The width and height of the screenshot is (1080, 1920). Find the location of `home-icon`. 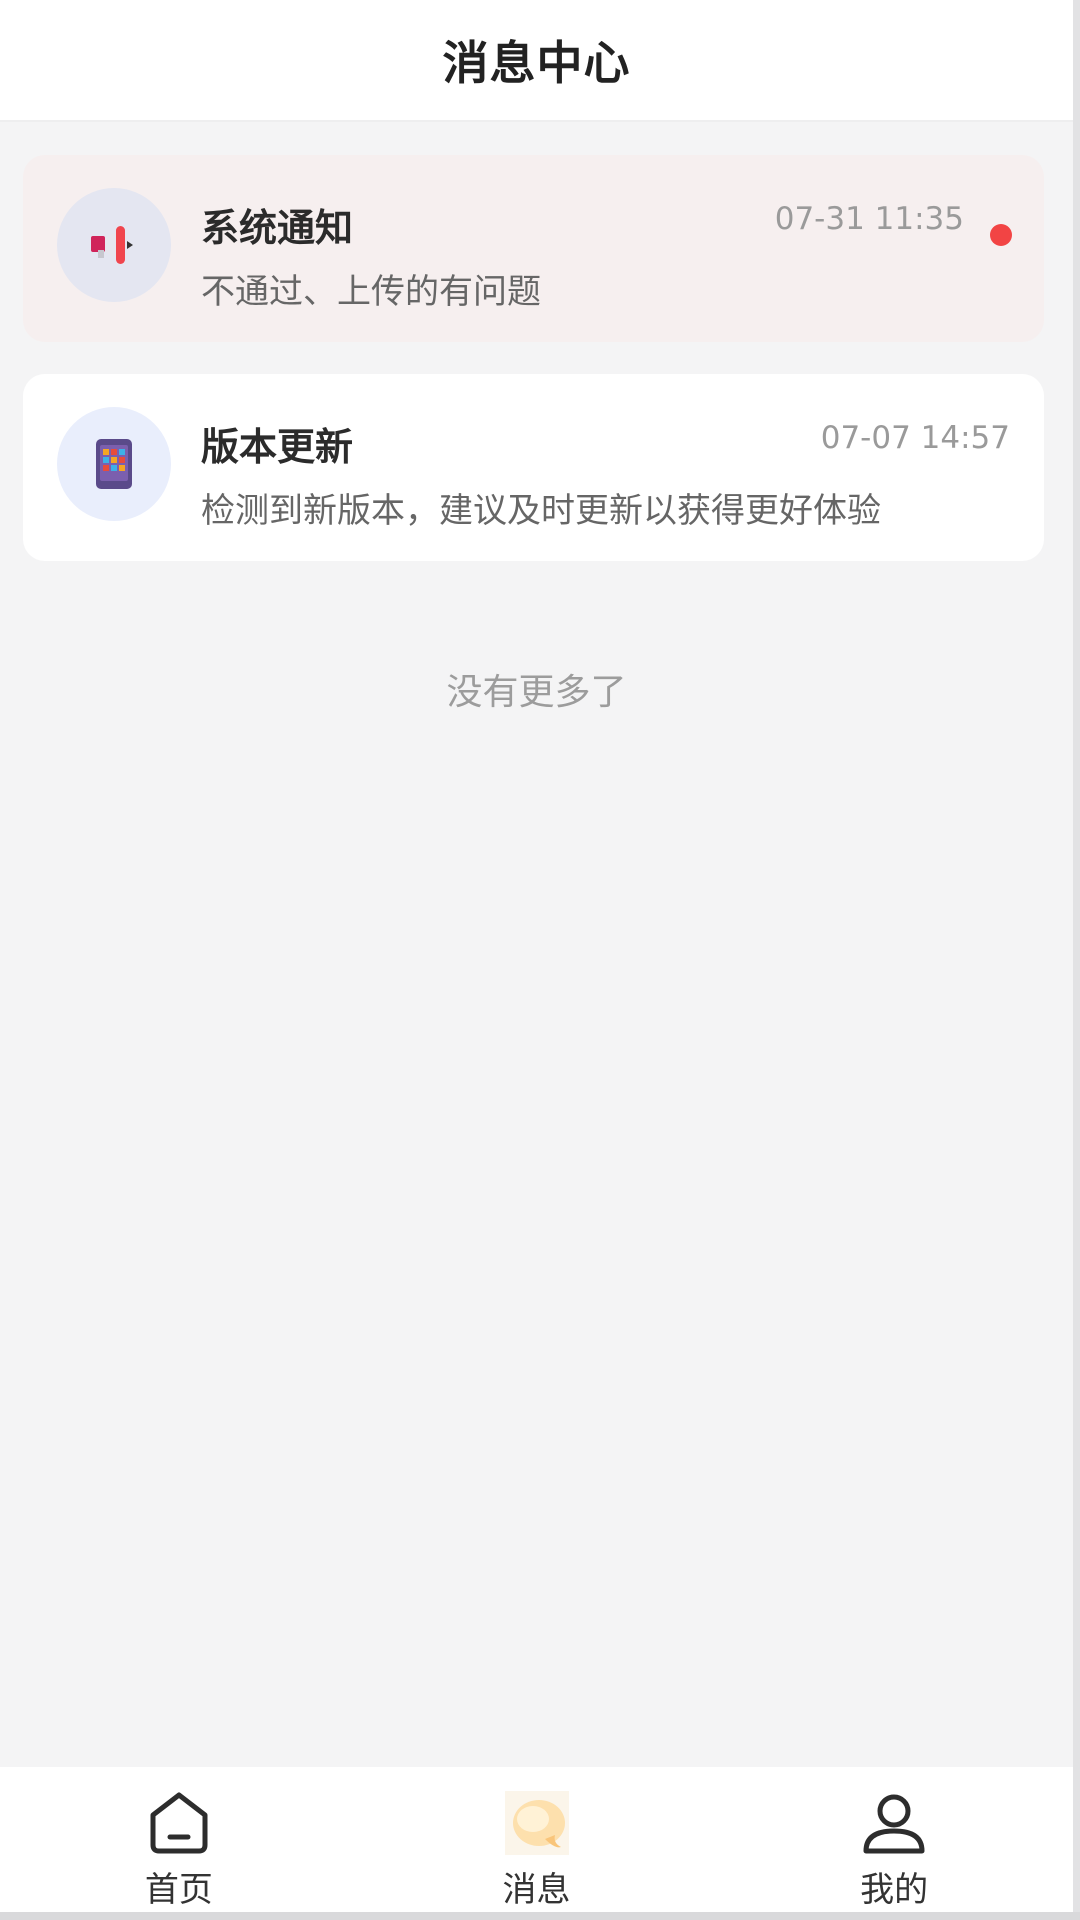

home-icon is located at coordinates (179, 1823).